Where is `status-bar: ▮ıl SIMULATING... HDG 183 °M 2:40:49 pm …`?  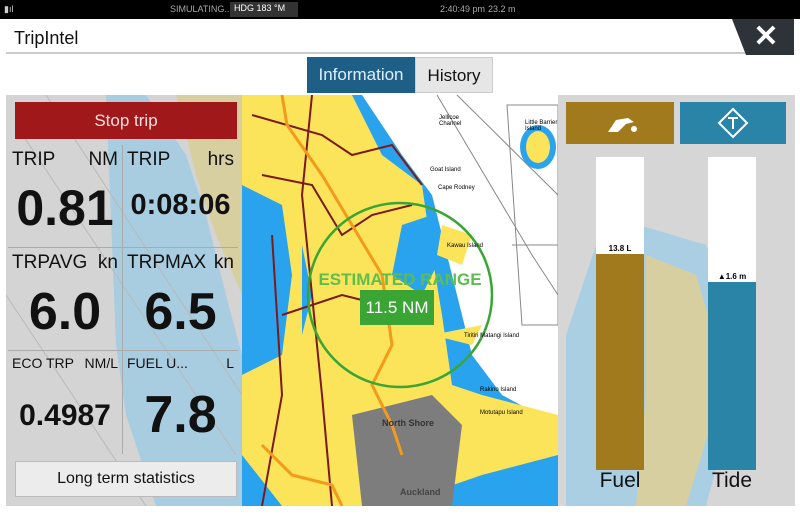
status-bar: ▮ıl SIMULATING... HDG 183 °M 2:40:49 pm … is located at coordinates (400, 9).